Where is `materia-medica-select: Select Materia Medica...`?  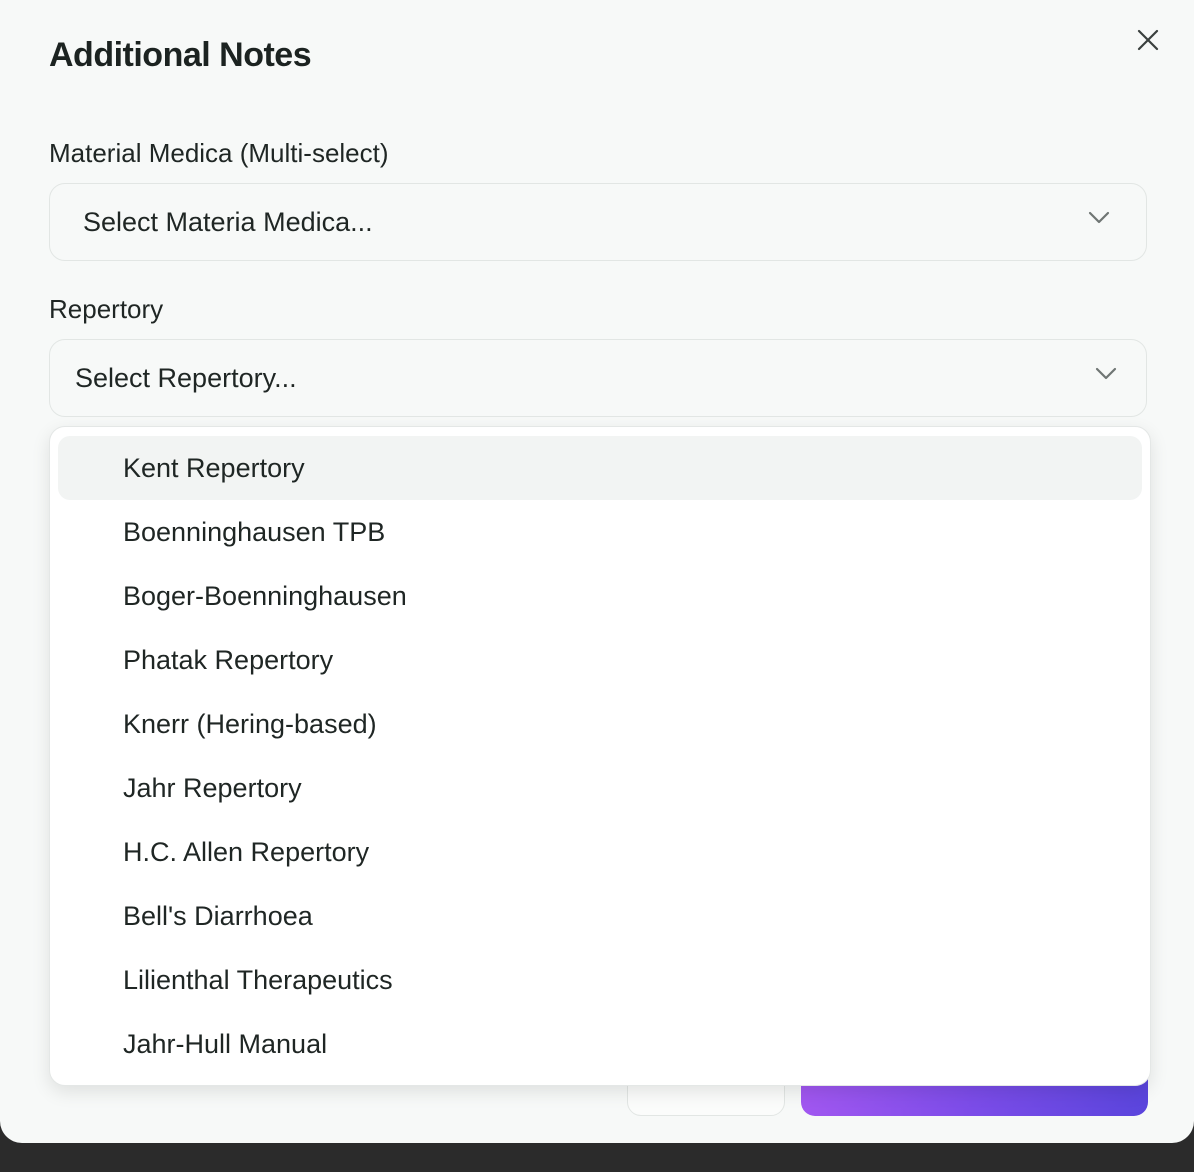 materia-medica-select: Select Materia Medica... is located at coordinates (598, 222).